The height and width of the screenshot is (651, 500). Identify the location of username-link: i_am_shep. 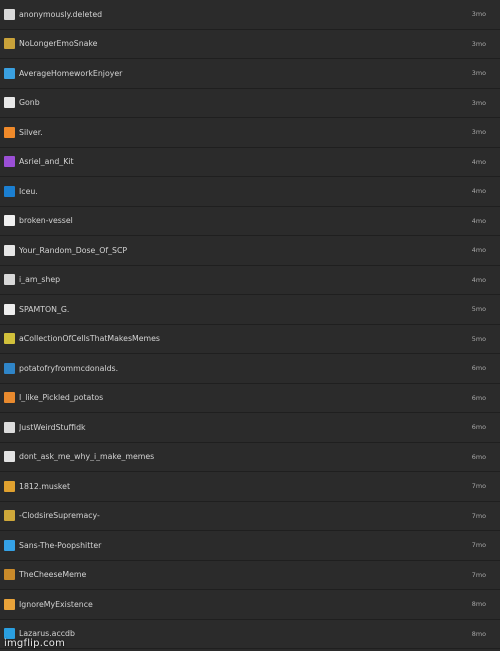
(237, 279).